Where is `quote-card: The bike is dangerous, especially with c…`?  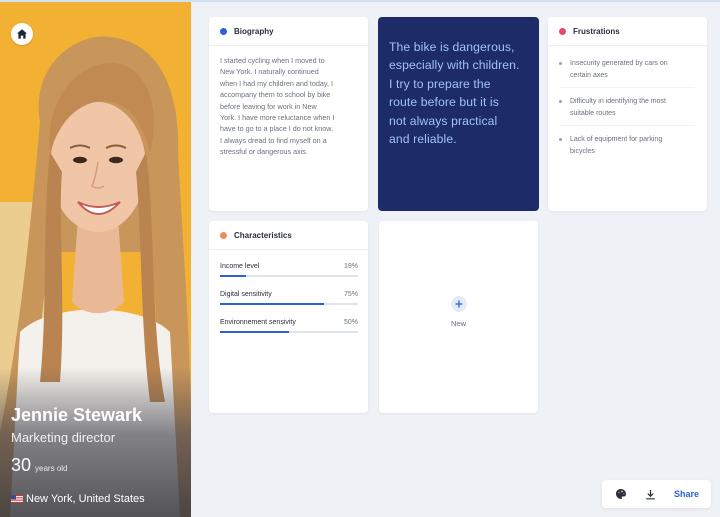 quote-card: The bike is dangerous, especially with c… is located at coordinates (458, 114).